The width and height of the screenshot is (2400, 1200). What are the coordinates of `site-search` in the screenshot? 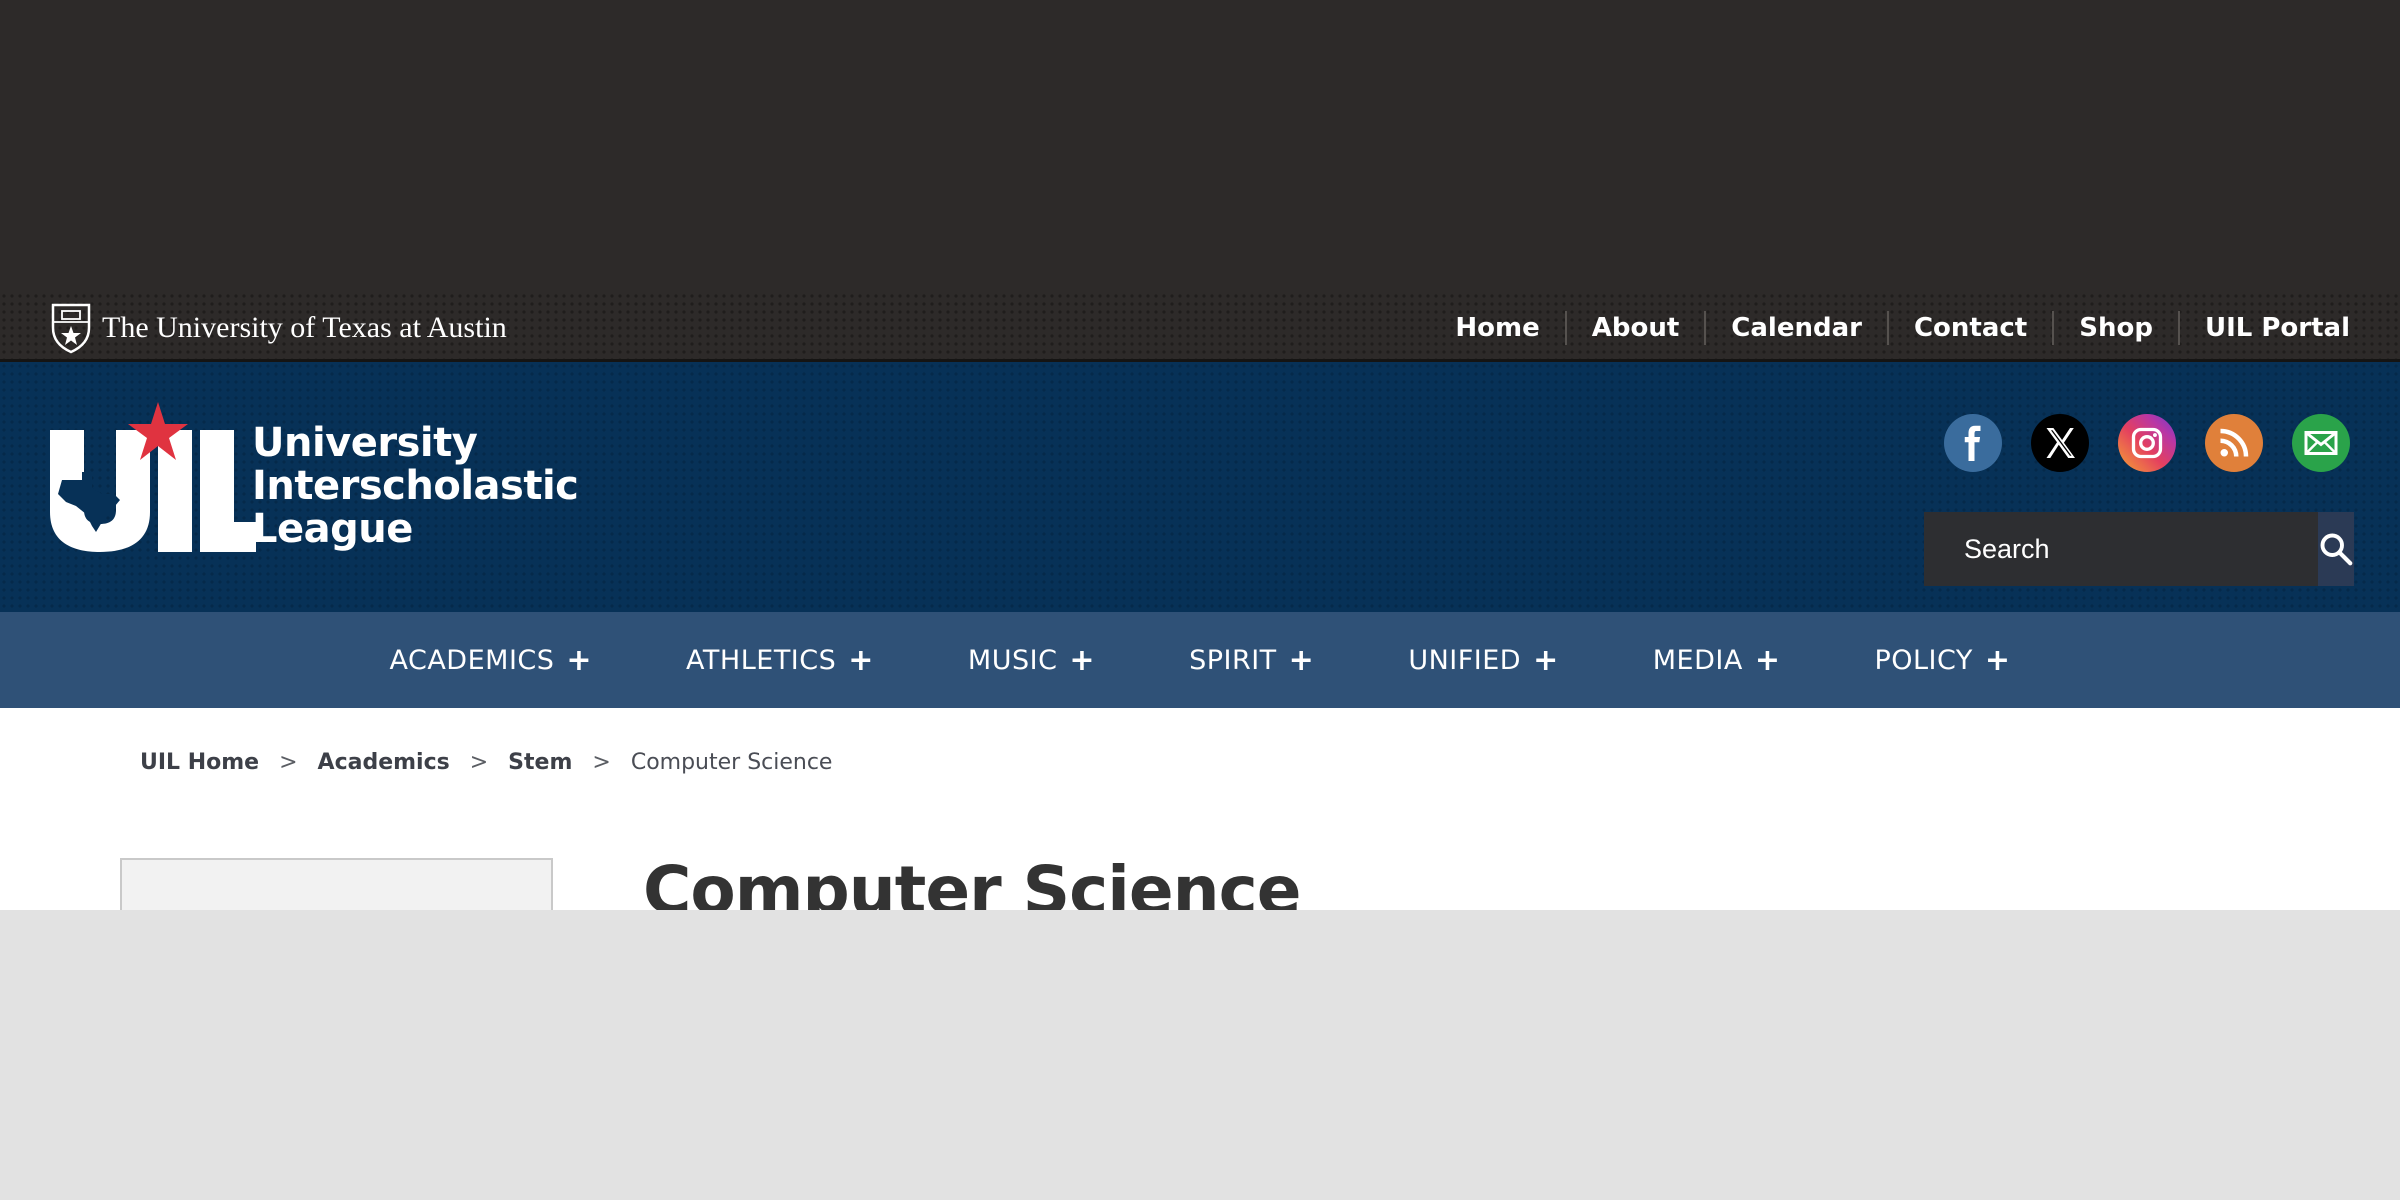 It's located at (2139, 549).